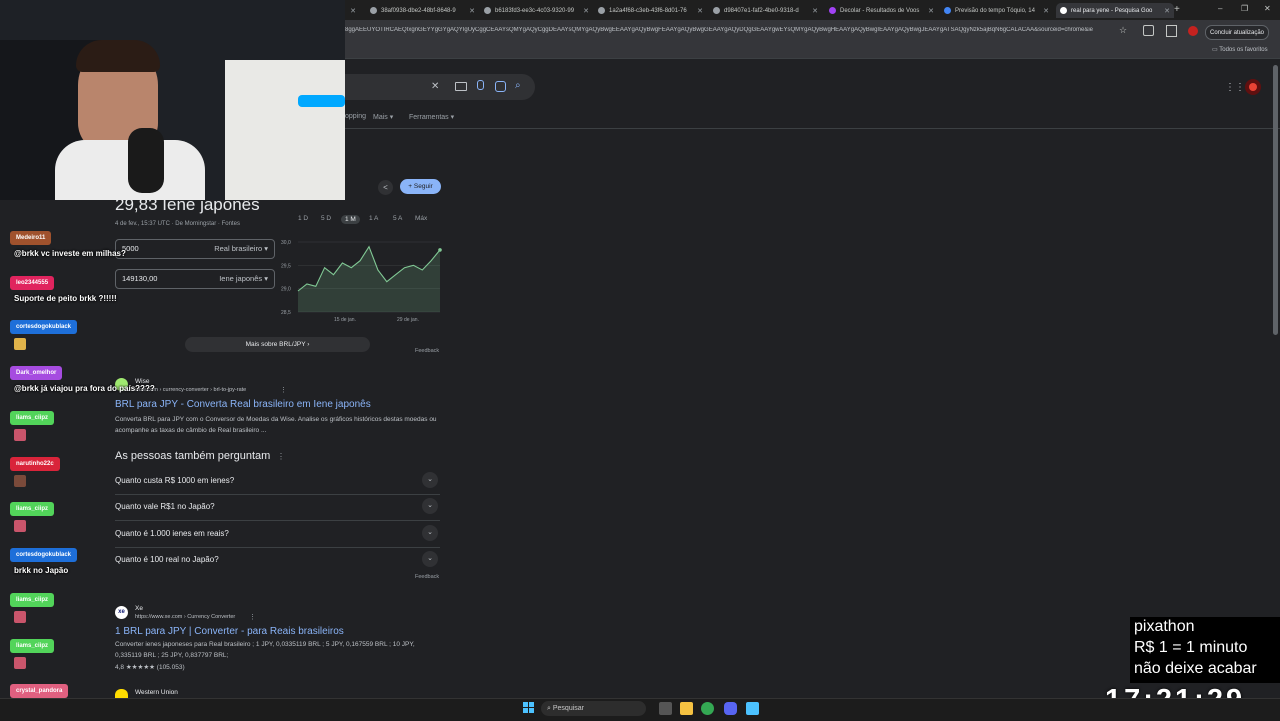 The height and width of the screenshot is (721, 1280). What do you see at coordinates (536, 10) in the screenshot?
I see `tab-2: b6183fd3-ee3c-4c03-9320-99 ✕` at bounding box center [536, 10].